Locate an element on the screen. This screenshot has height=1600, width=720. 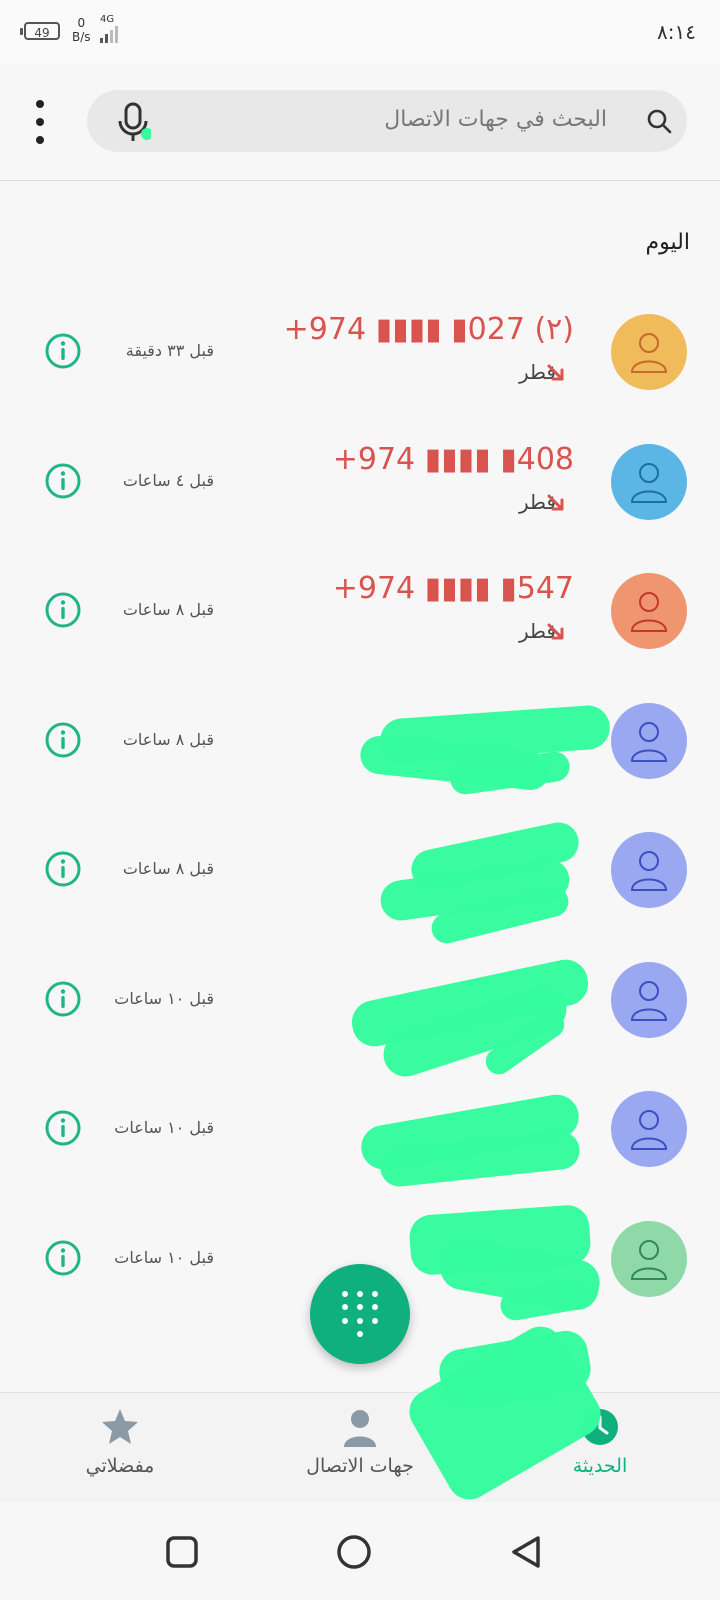
speed-value: 0 is located at coordinates (81, 23).